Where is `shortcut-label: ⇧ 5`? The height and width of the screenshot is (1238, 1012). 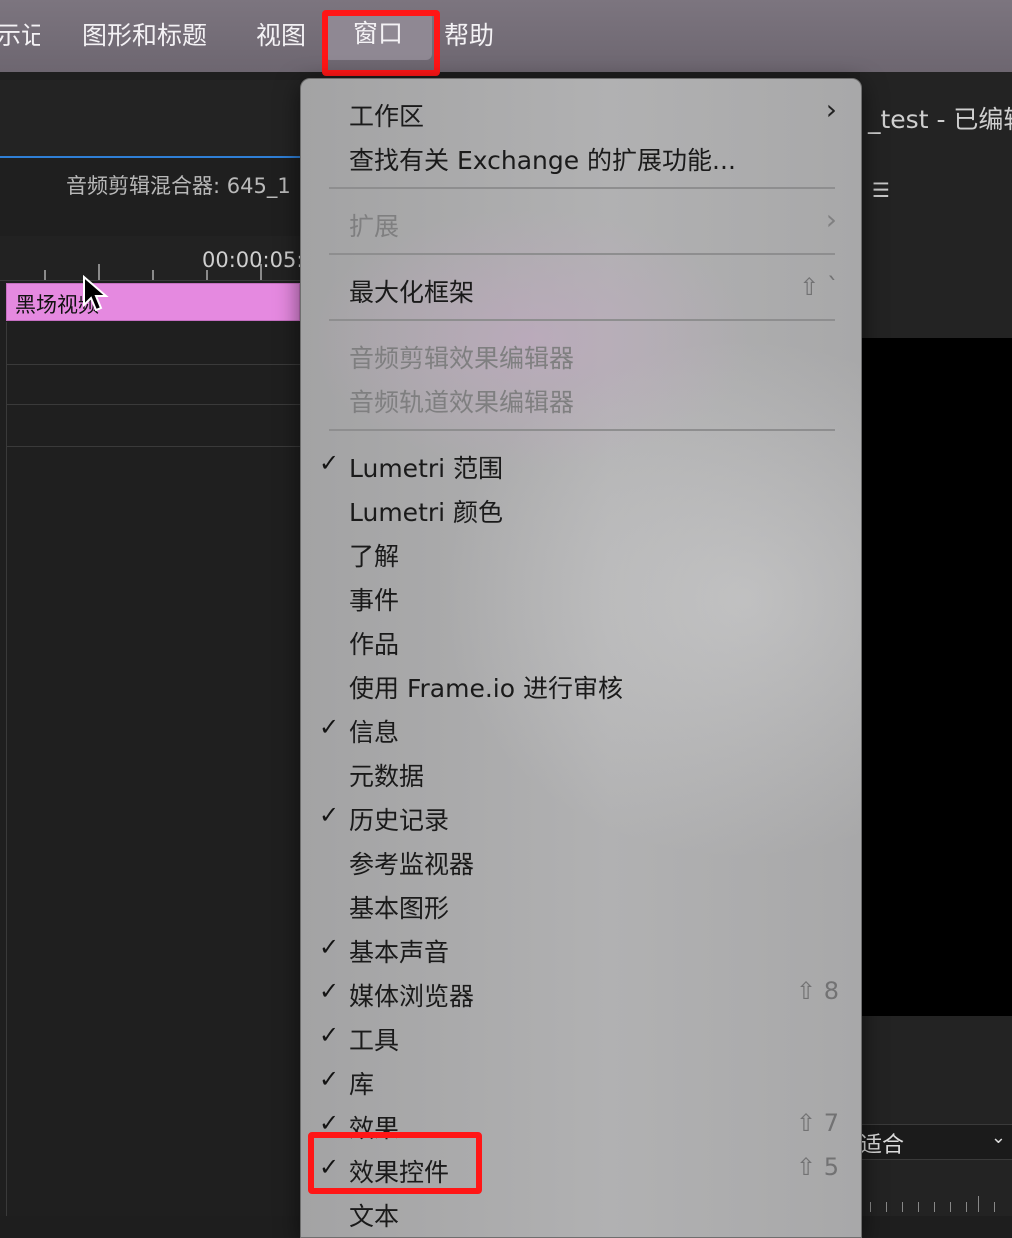 shortcut-label: ⇧ 5 is located at coordinates (817, 1167).